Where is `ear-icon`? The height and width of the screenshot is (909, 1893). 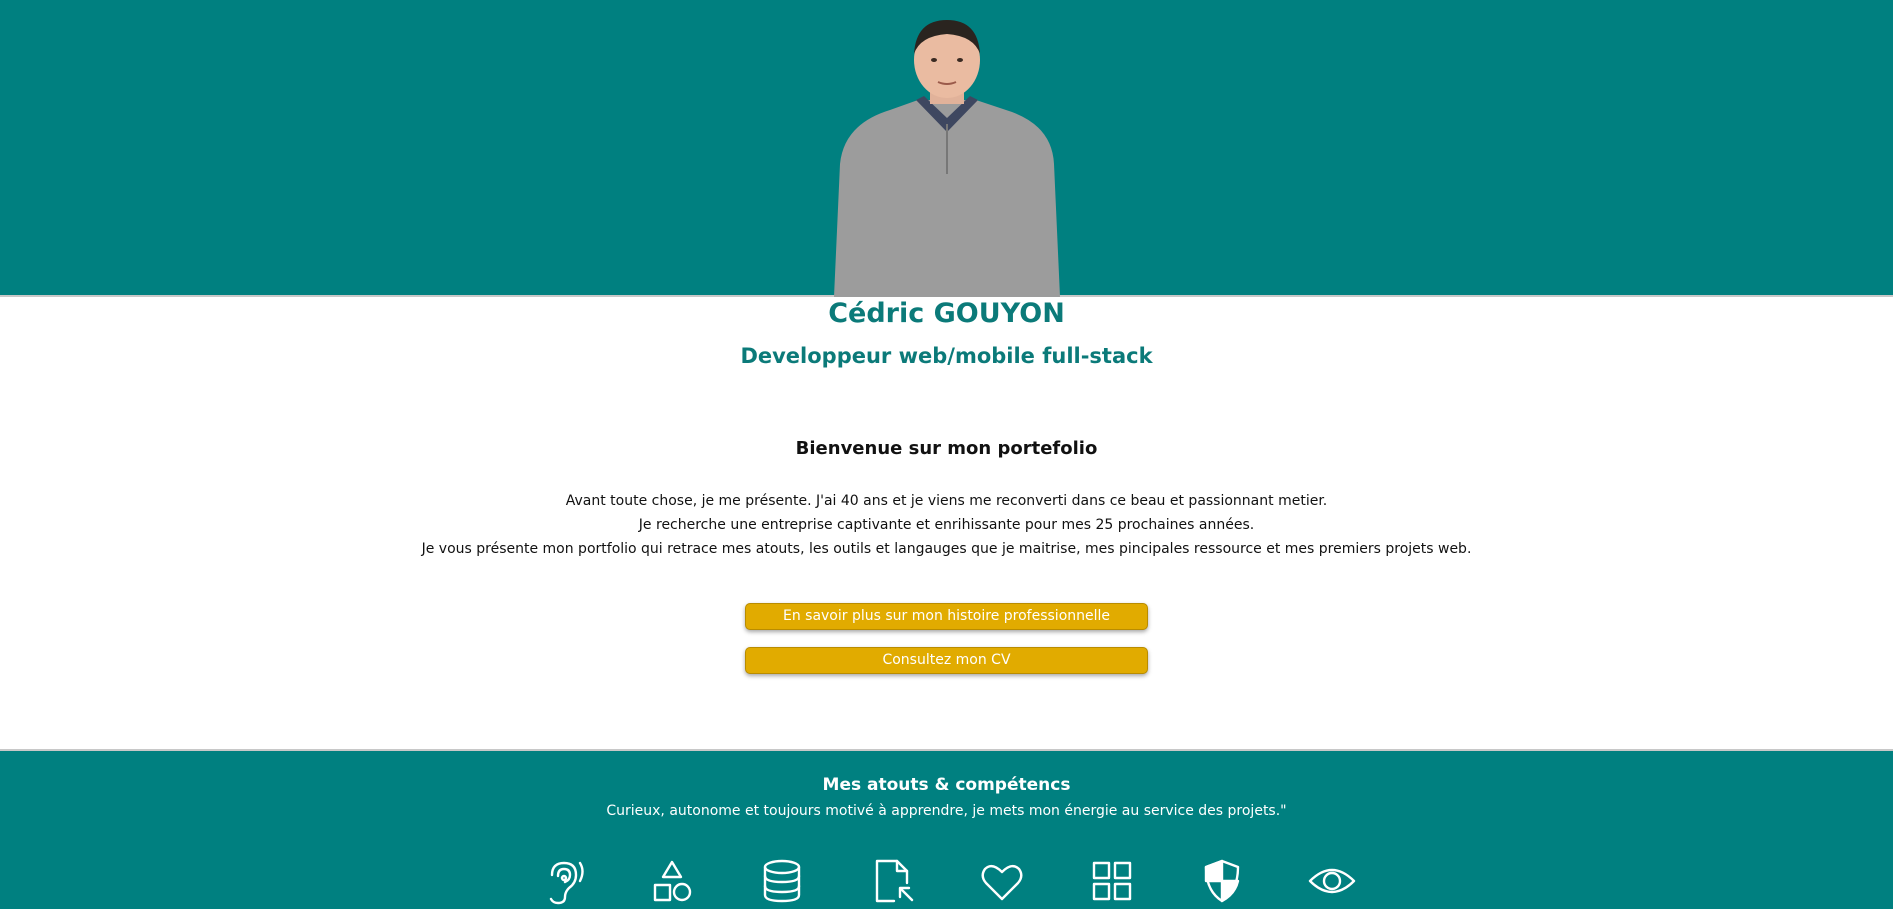
ear-icon is located at coordinates (562, 881).